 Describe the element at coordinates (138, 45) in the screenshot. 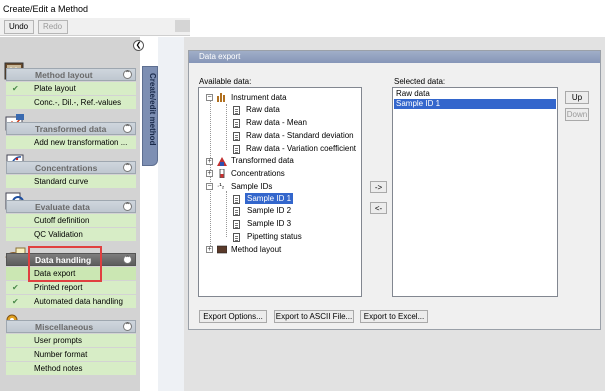

I see `collapse-sidebar-icon: ❮` at that location.